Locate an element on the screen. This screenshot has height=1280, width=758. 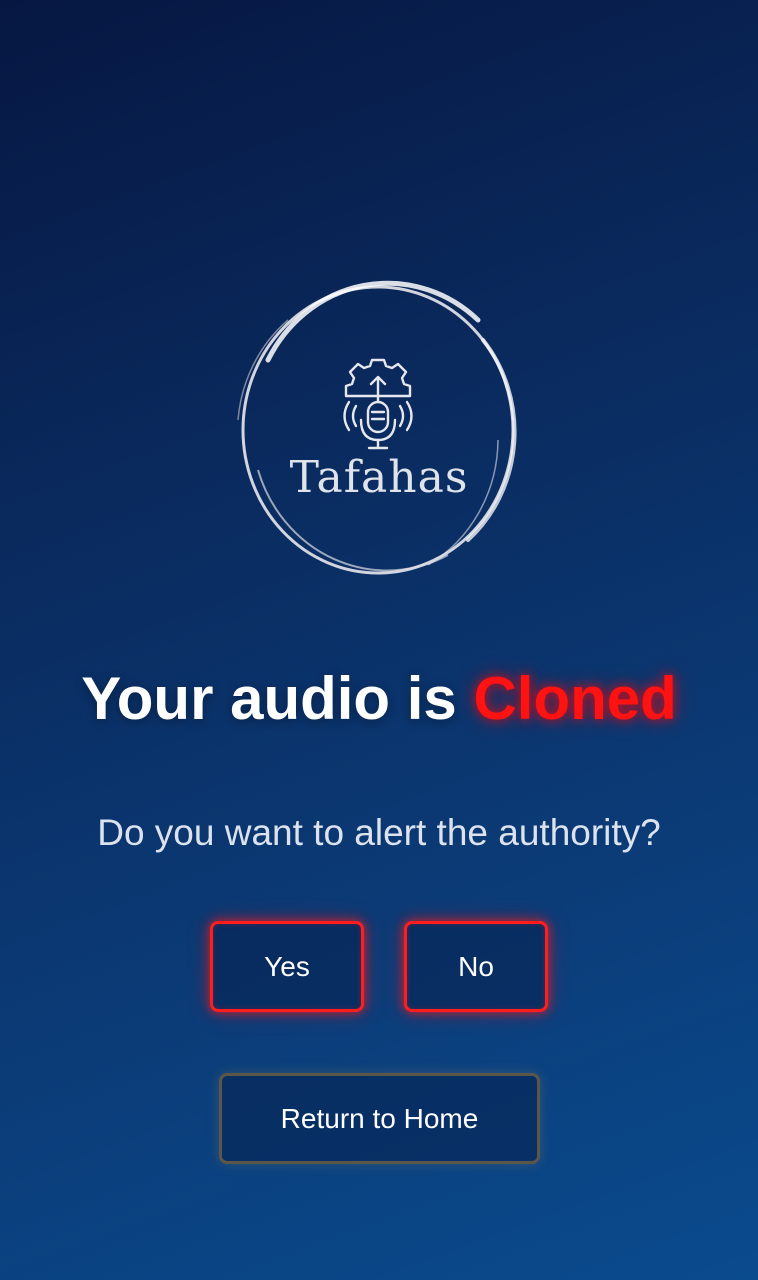
yes-button-label: Yes is located at coordinates (287, 966).